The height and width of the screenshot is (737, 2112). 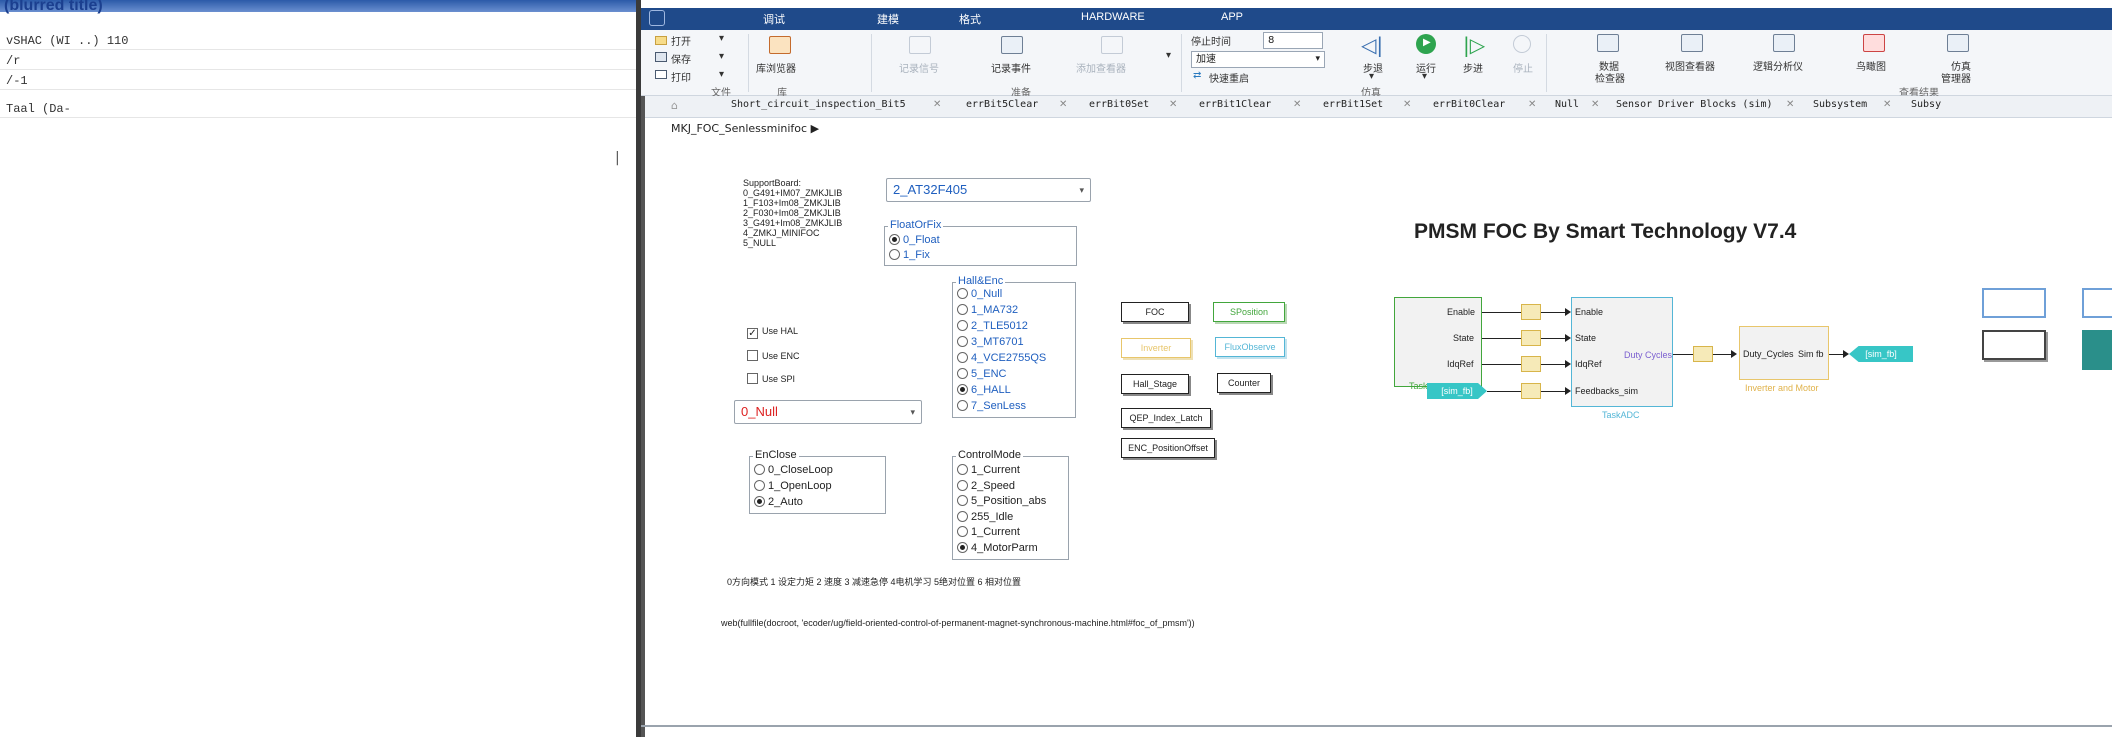 I want to click on library-browser-button: 库浏览器, so click(x=776, y=67).